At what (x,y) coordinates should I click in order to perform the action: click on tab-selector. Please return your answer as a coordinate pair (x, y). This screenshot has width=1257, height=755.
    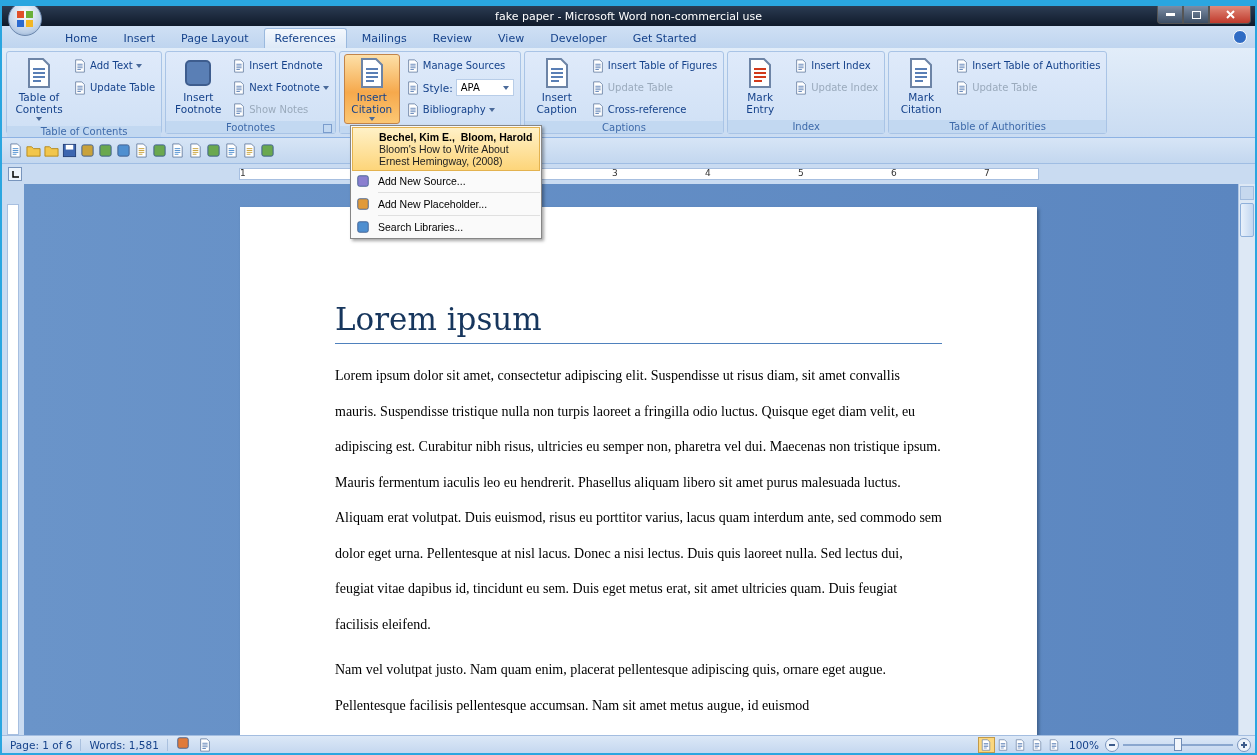
    Looking at the image, I should click on (15, 174).